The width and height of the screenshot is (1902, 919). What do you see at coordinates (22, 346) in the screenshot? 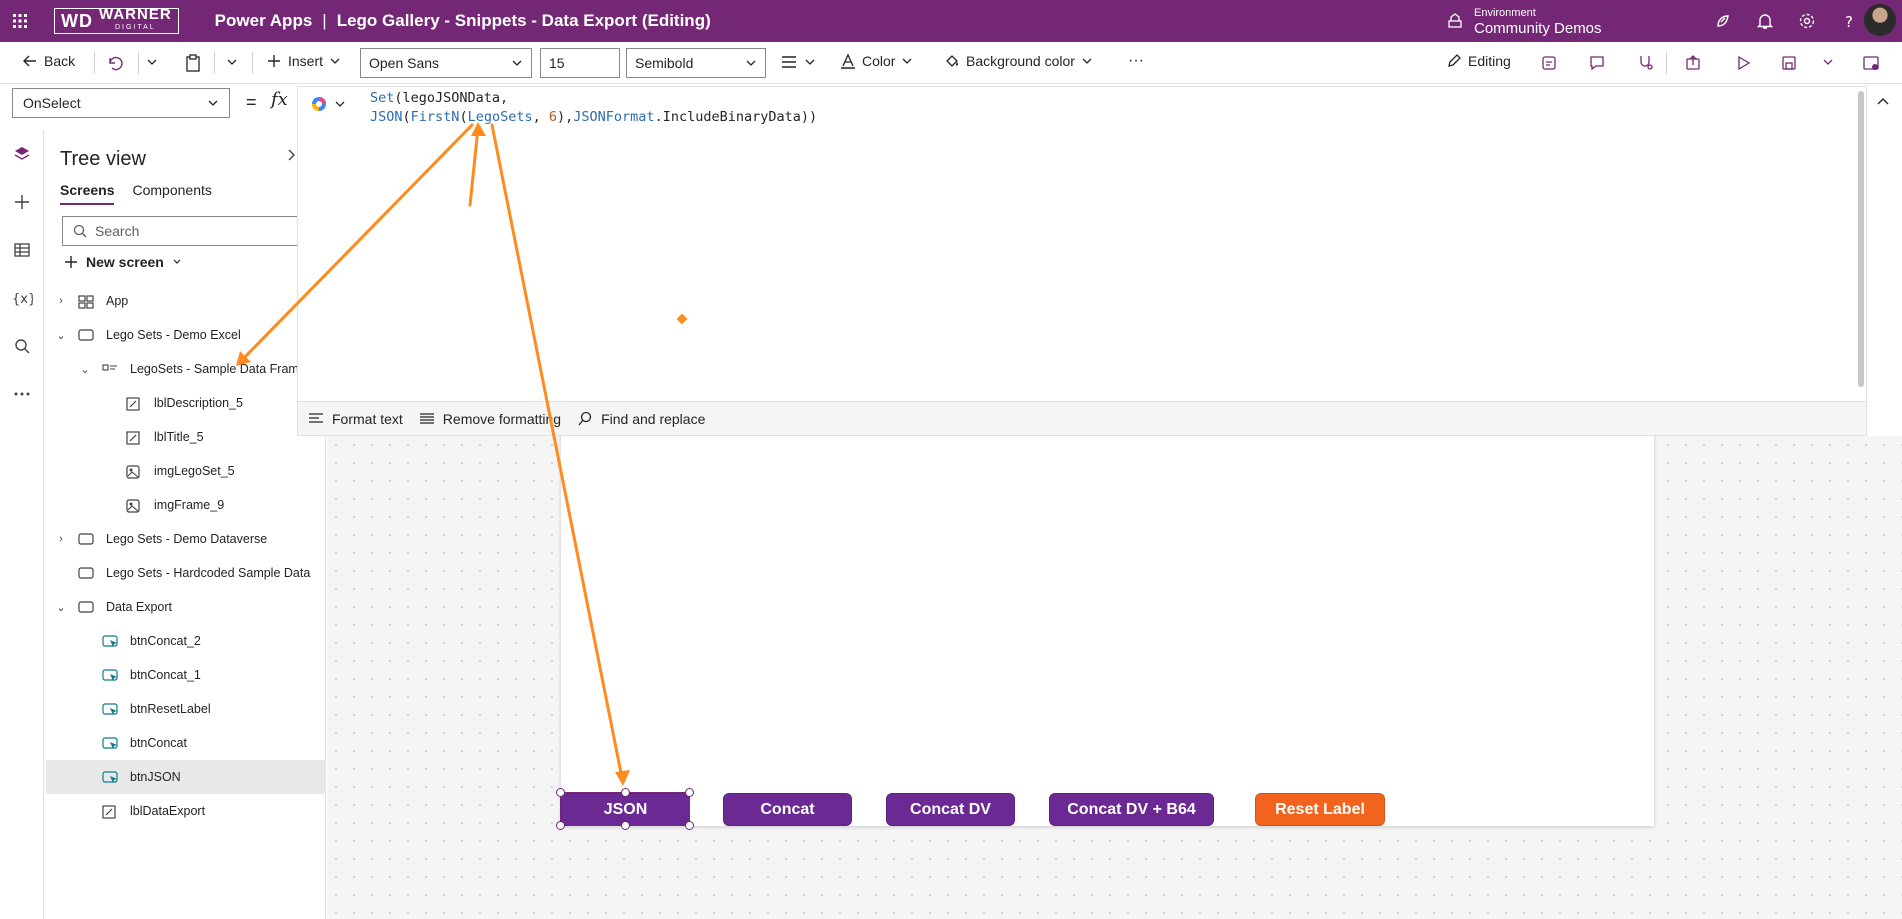
I see `search-rail-button` at bounding box center [22, 346].